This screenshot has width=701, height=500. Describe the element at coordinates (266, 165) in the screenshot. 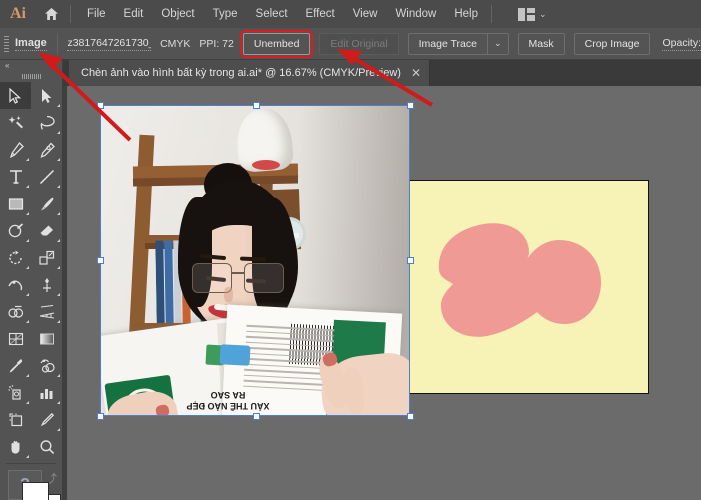

I see `red-object-on-shelf` at that location.